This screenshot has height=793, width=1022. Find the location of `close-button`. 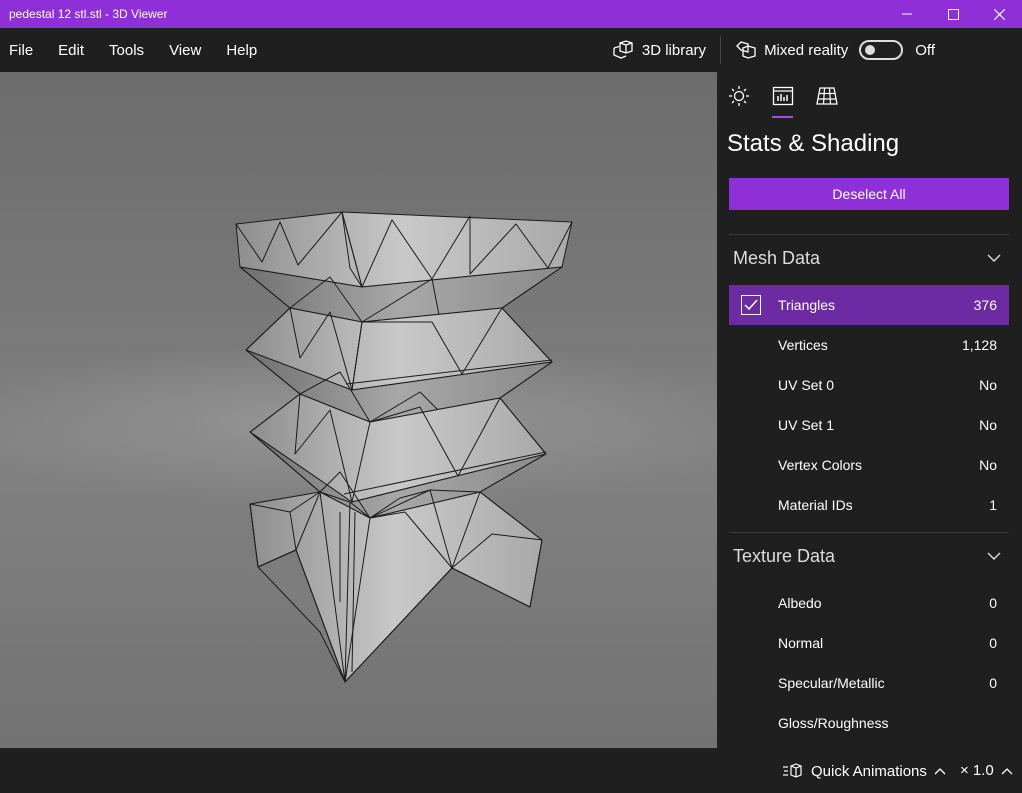

close-button is located at coordinates (999, 14).